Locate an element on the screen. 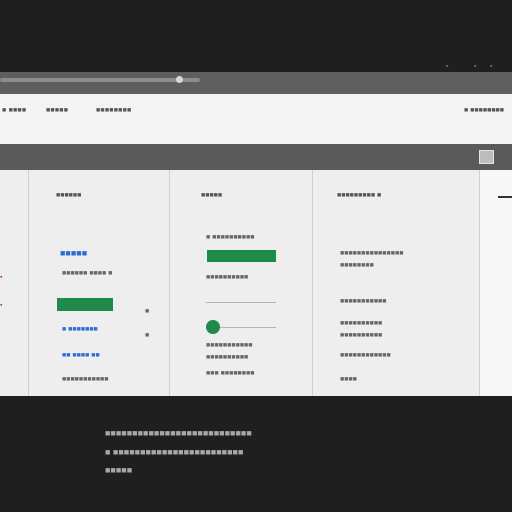  column-text: ■■■■■■■■ is located at coordinates (357, 265).